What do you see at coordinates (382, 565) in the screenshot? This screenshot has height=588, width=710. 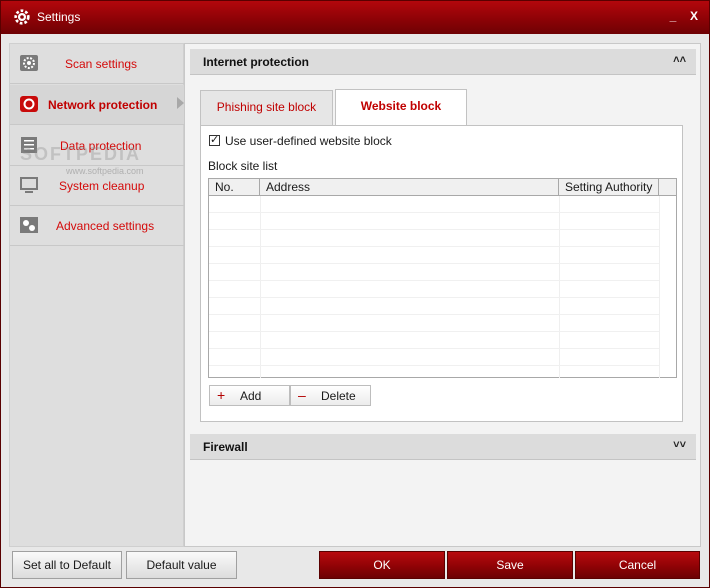 I see `ok-button: OK` at bounding box center [382, 565].